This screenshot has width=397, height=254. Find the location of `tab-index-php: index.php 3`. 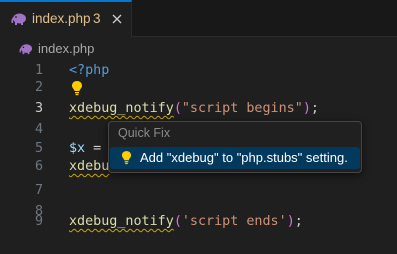

tab-index-php: index.php 3 is located at coordinates (66, 18).